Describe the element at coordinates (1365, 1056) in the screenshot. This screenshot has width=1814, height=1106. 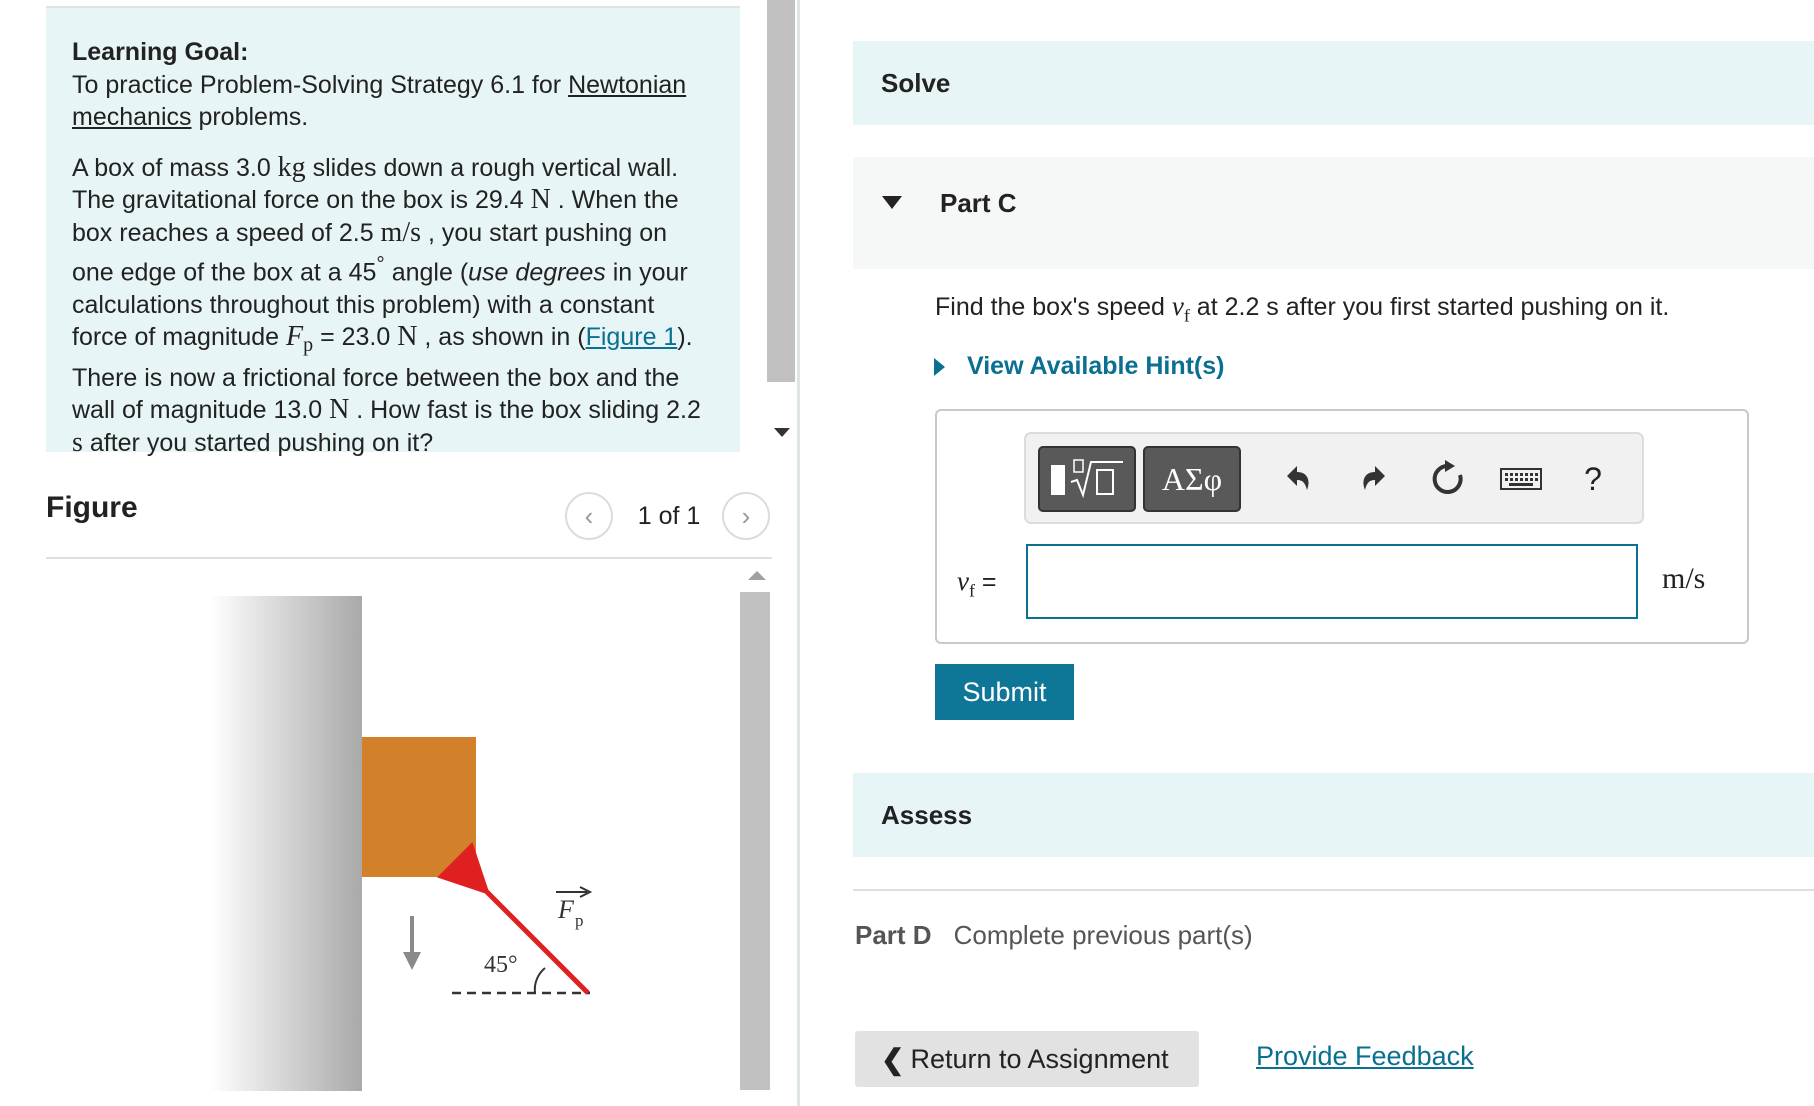
I see `provide-feedback-link: Provide Feedback` at that location.